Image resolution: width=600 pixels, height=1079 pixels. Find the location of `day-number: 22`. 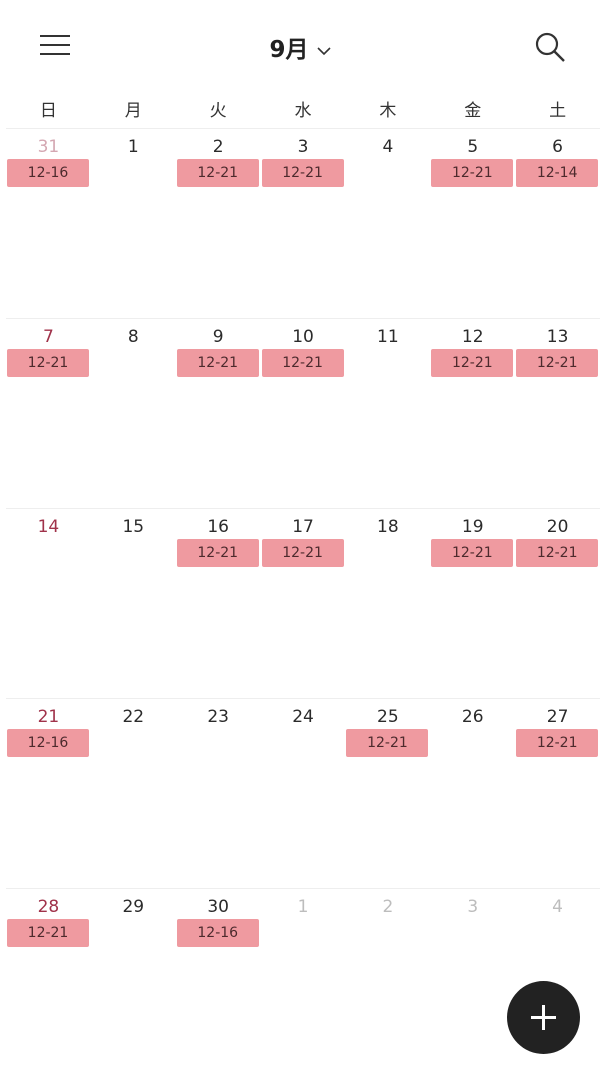

day-number: 22 is located at coordinates (133, 717).